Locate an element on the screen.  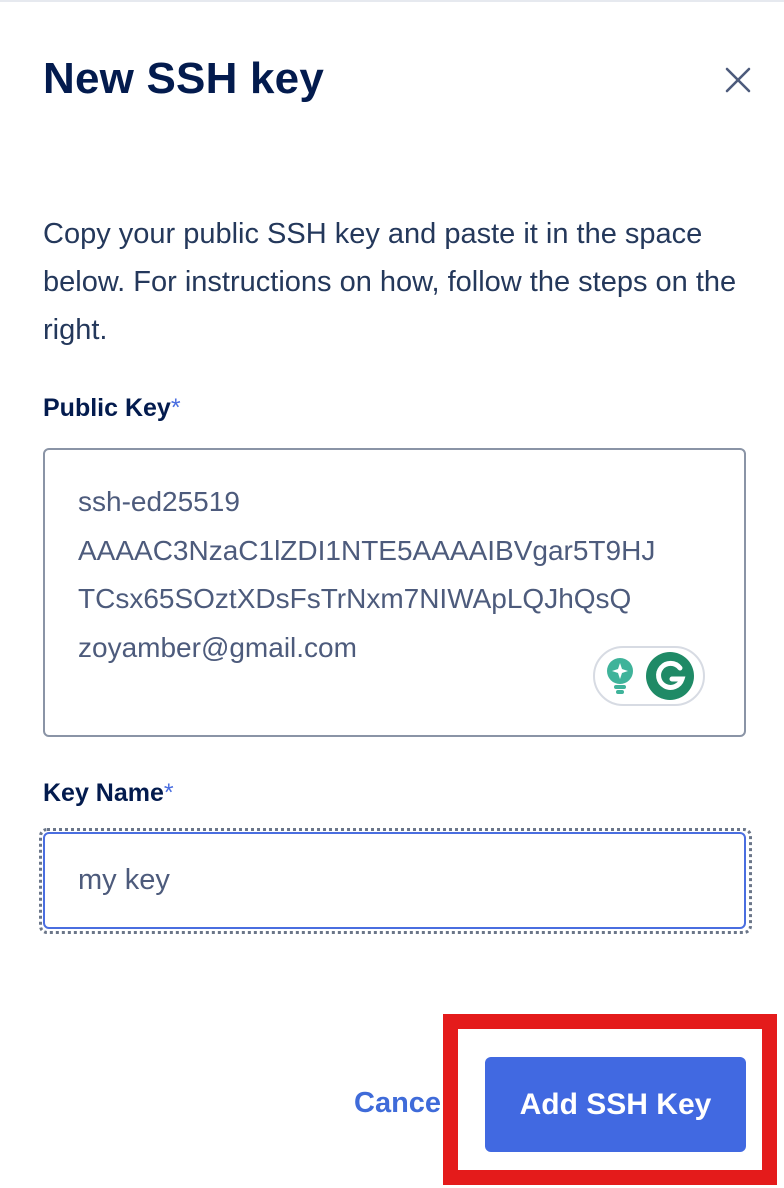
key-name-label: Key Name* is located at coordinates (108, 793).